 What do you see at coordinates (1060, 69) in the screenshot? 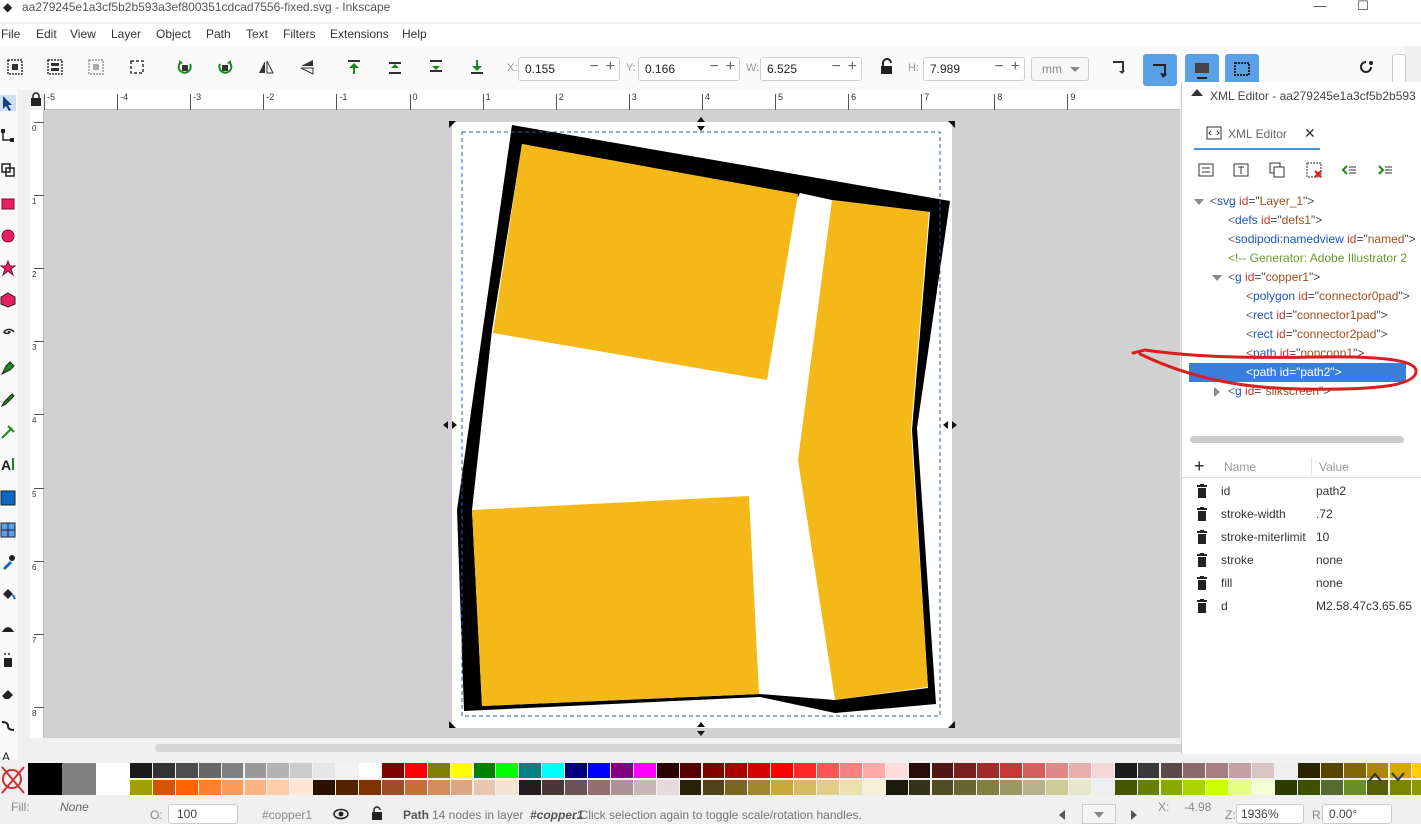
I see `unit-select: mm` at bounding box center [1060, 69].